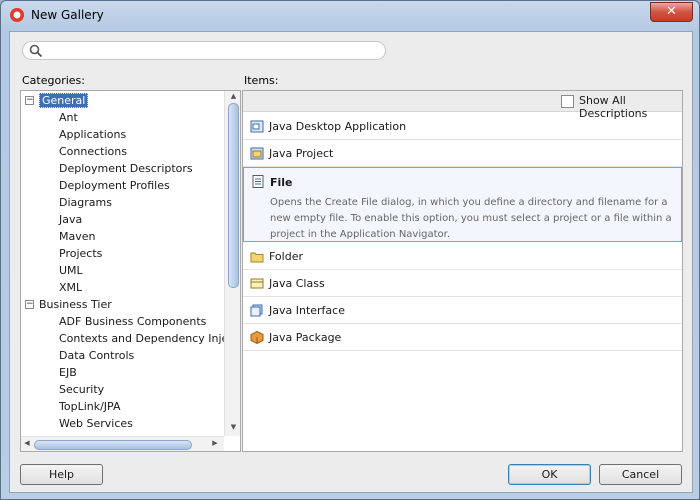  I want to click on gallery-item: Java Interface, so click(462, 310).